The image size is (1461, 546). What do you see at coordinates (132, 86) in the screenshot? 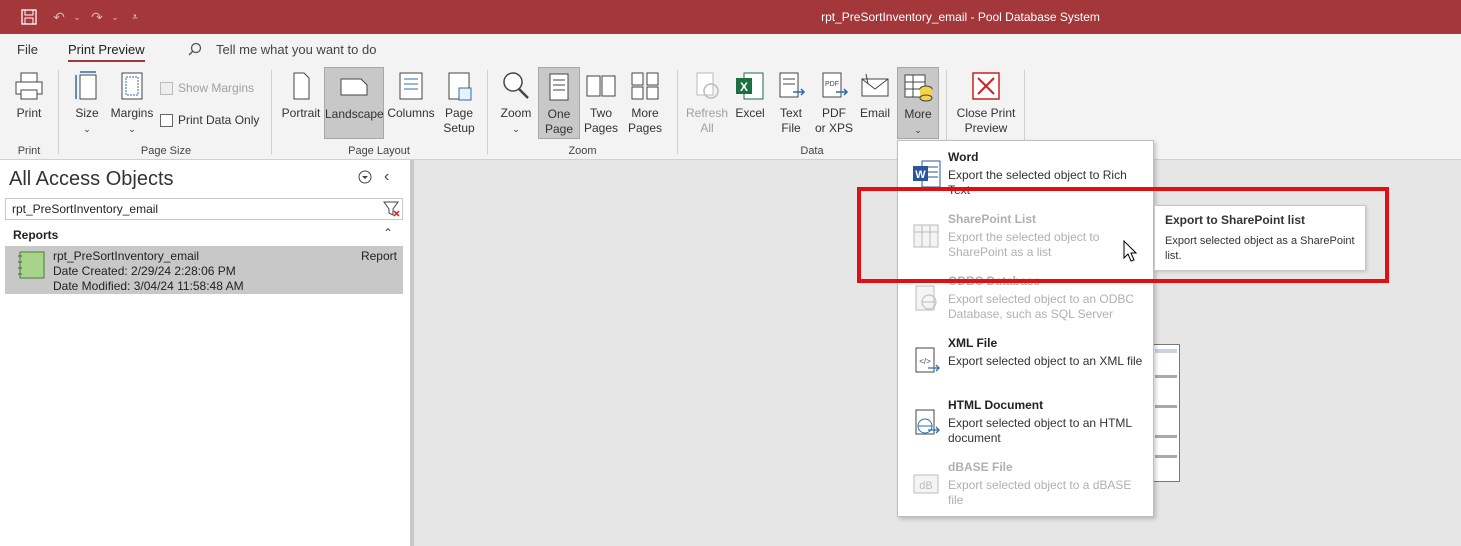
I see `margins-icon` at bounding box center [132, 86].